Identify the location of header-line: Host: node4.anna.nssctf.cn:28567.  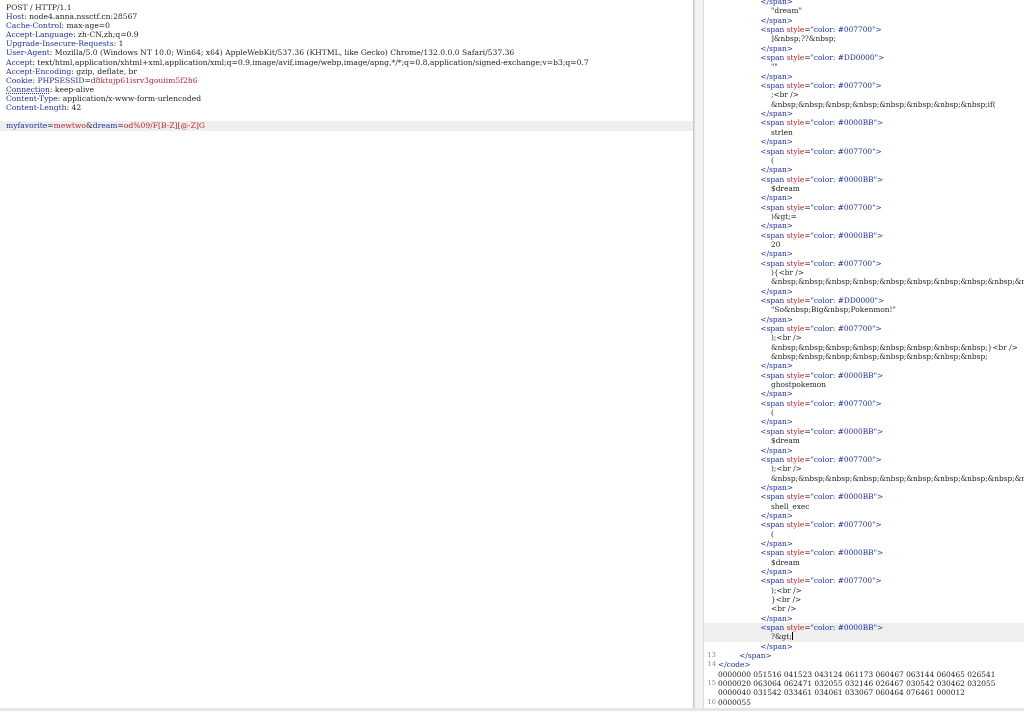
(297, 16).